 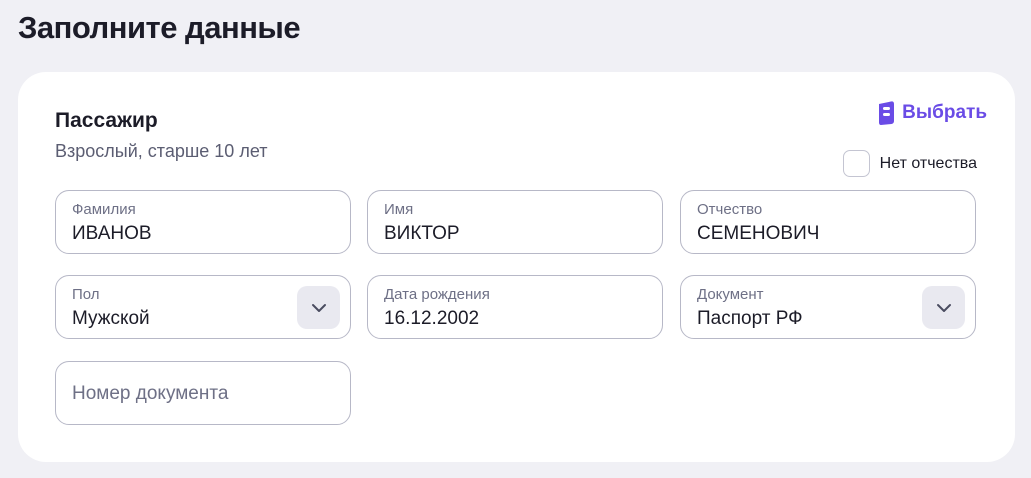 I want to click on last-name-field: Фамилия ИВАНОВ, so click(x=203, y=222).